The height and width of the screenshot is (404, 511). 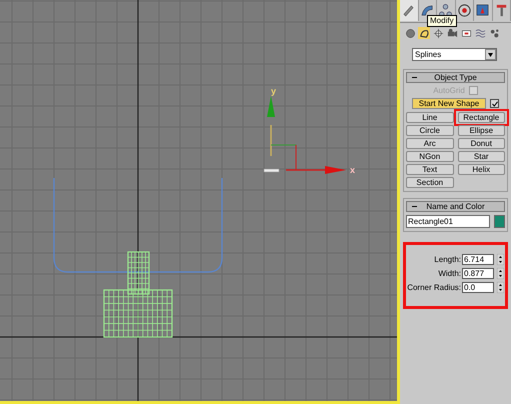 I want to click on shape-button: Helix, so click(x=481, y=169).